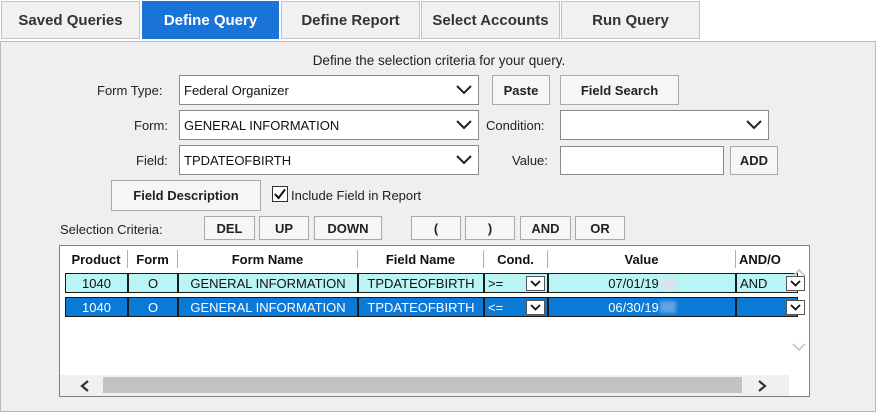  Describe the element at coordinates (515, 125) in the screenshot. I see `condition-label: Condition:` at that location.